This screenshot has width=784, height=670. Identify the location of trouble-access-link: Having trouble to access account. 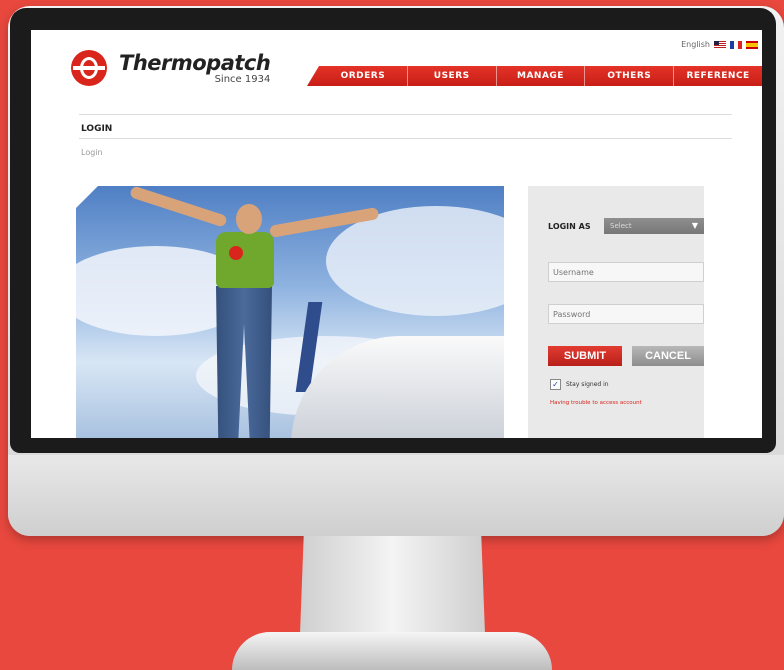
(596, 403).